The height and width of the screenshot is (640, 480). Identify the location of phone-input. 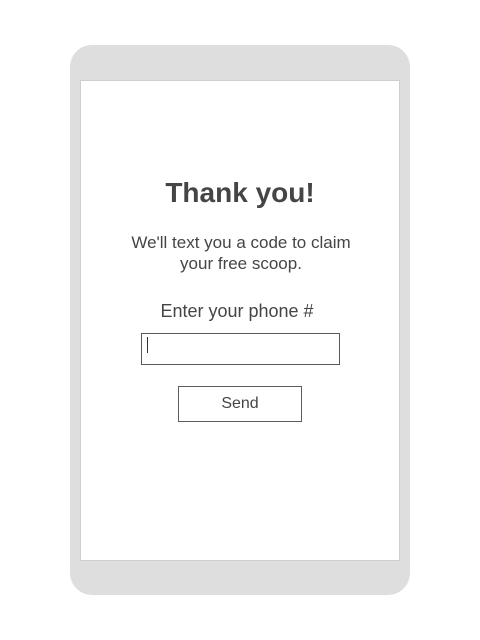
(240, 349).